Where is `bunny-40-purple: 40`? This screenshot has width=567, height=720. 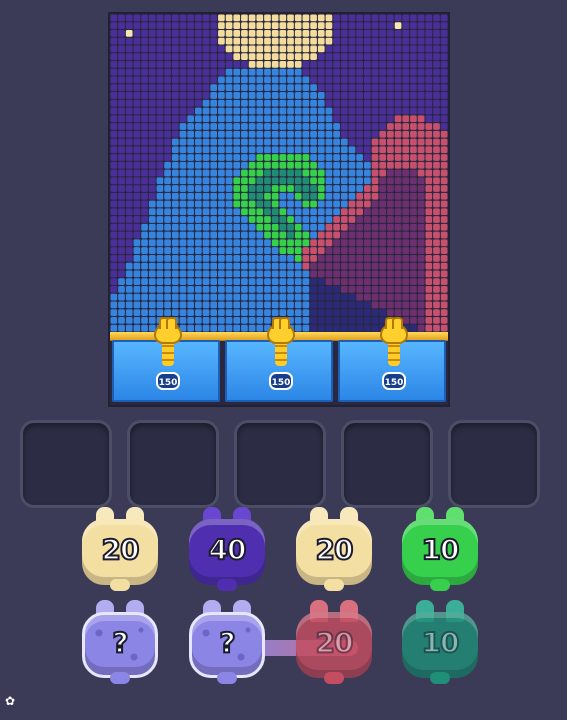
bunny-40-purple: 40 is located at coordinates (227, 551).